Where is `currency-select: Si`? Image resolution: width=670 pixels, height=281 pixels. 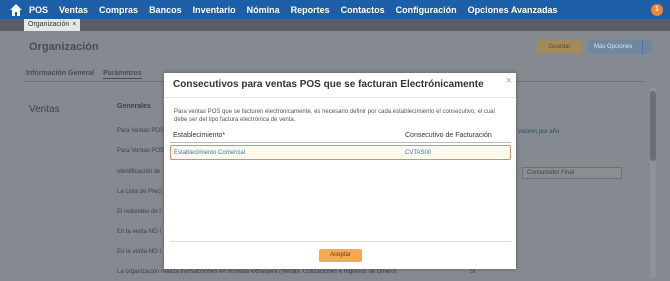
currency-select: Si is located at coordinates (472, 272).